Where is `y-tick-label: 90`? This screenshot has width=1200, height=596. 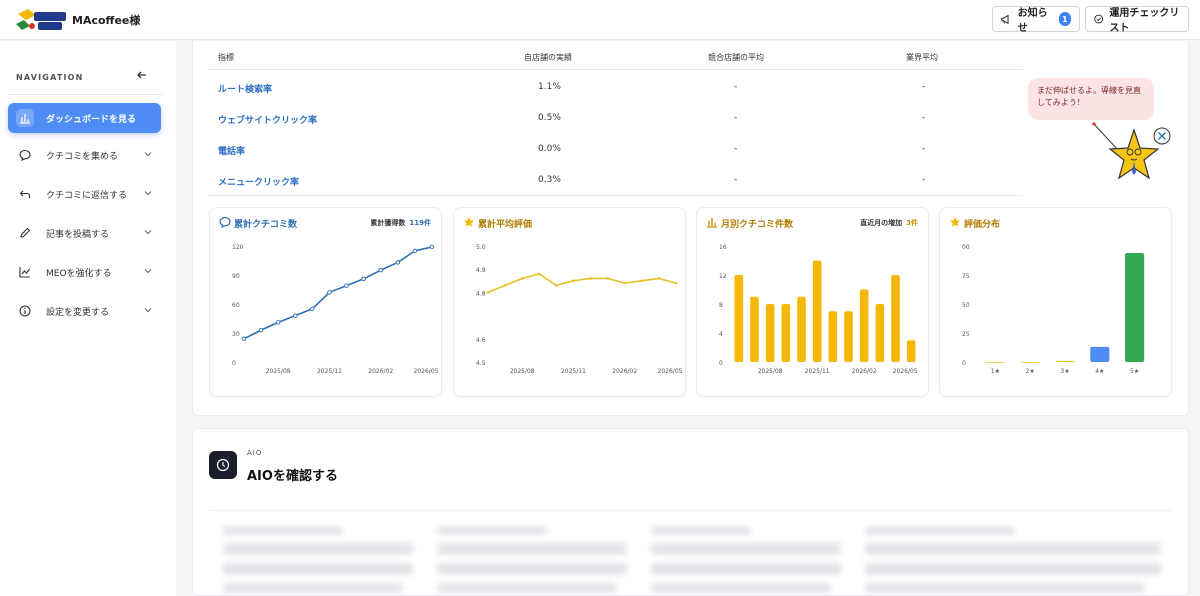
y-tick-label: 90 is located at coordinates (236, 276).